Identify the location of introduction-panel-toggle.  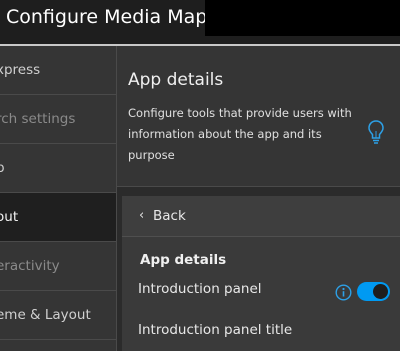
(373, 291).